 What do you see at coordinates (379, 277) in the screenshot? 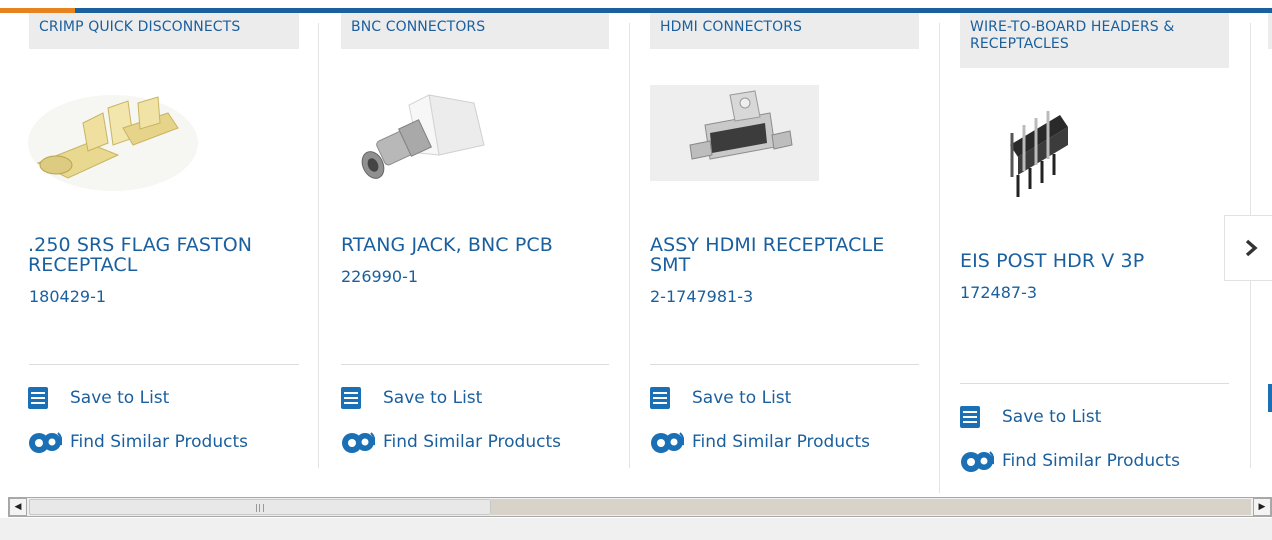
I see `part-number: 226990-1` at bounding box center [379, 277].